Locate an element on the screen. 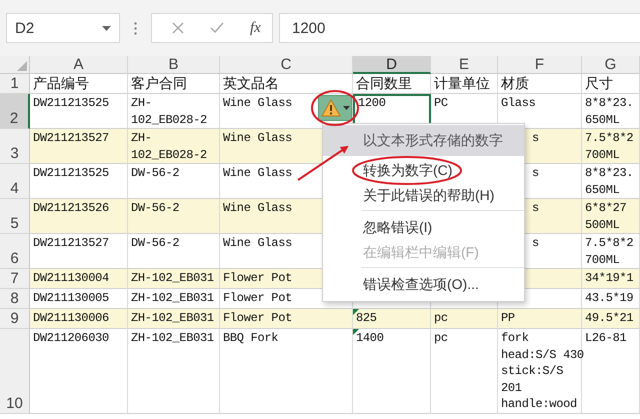 This screenshot has height=419, width=640. grip-icon is located at coordinates (135, 28).